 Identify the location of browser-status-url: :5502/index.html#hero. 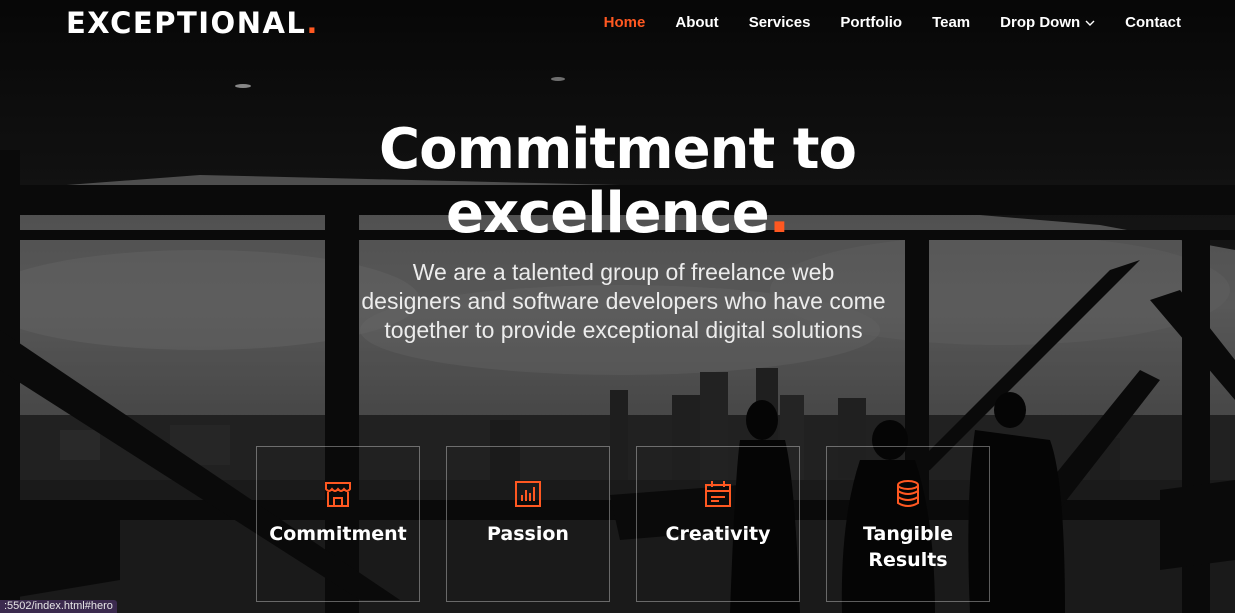
(58, 606).